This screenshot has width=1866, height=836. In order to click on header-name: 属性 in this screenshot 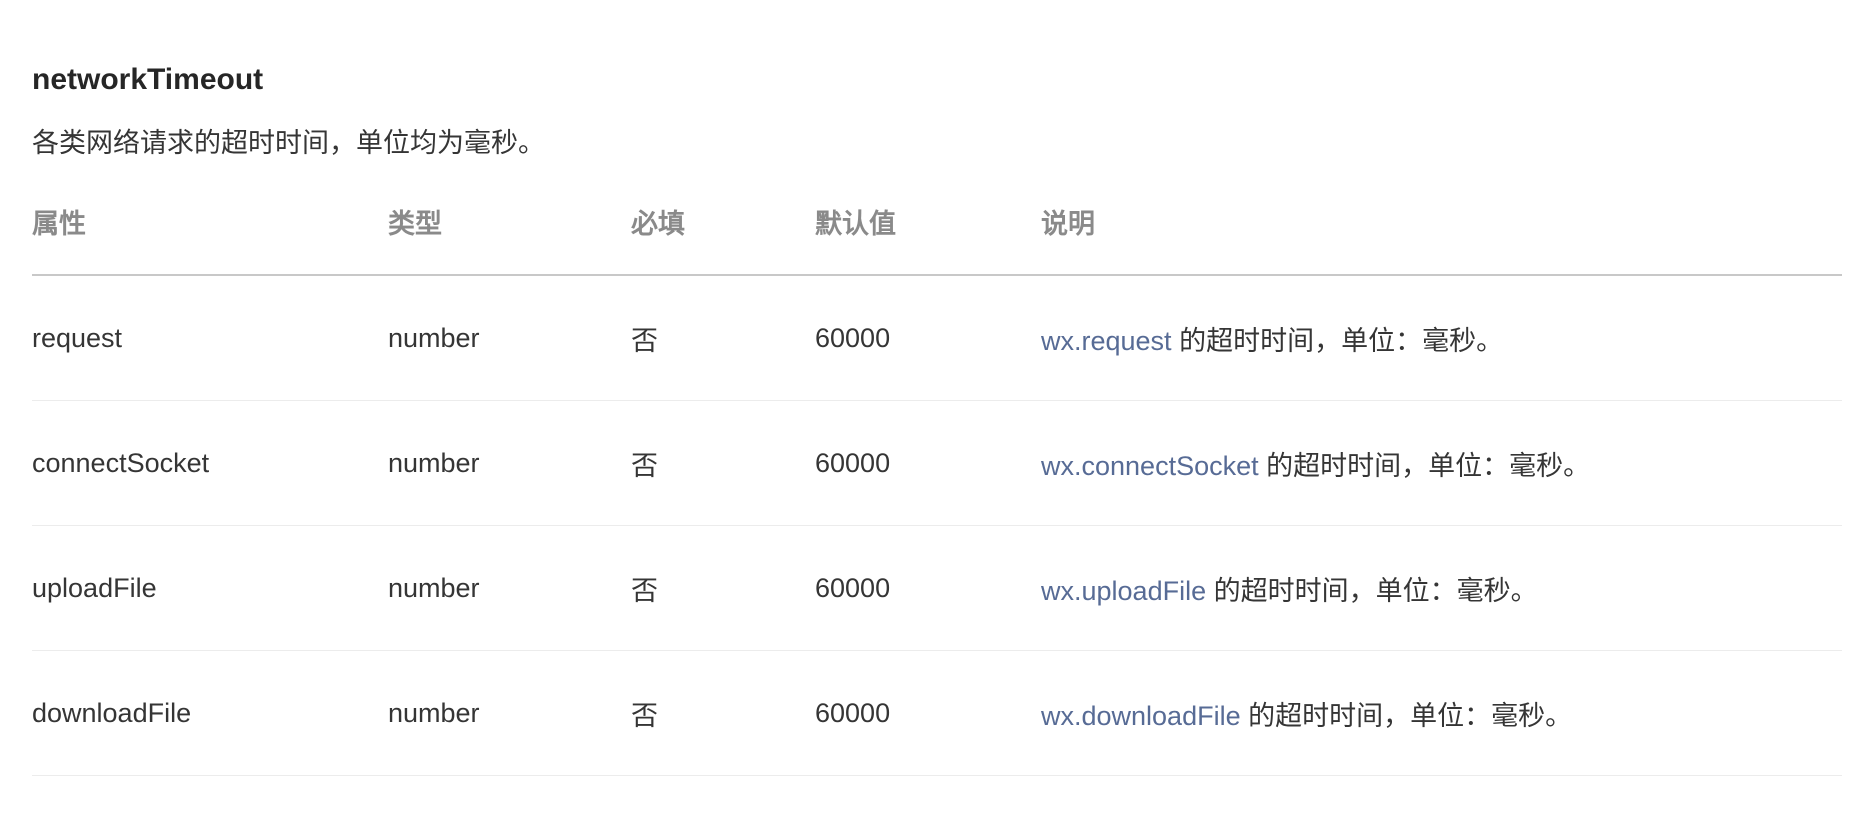, I will do `click(210, 240)`.